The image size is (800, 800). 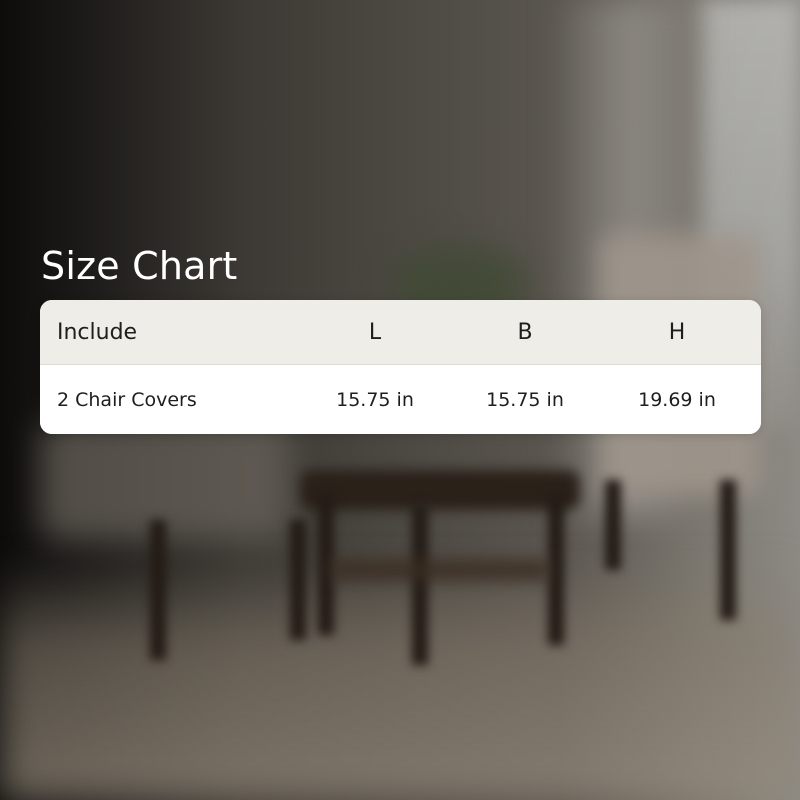 I want to click on cell-include: 2 Chair Covers, so click(x=127, y=399).